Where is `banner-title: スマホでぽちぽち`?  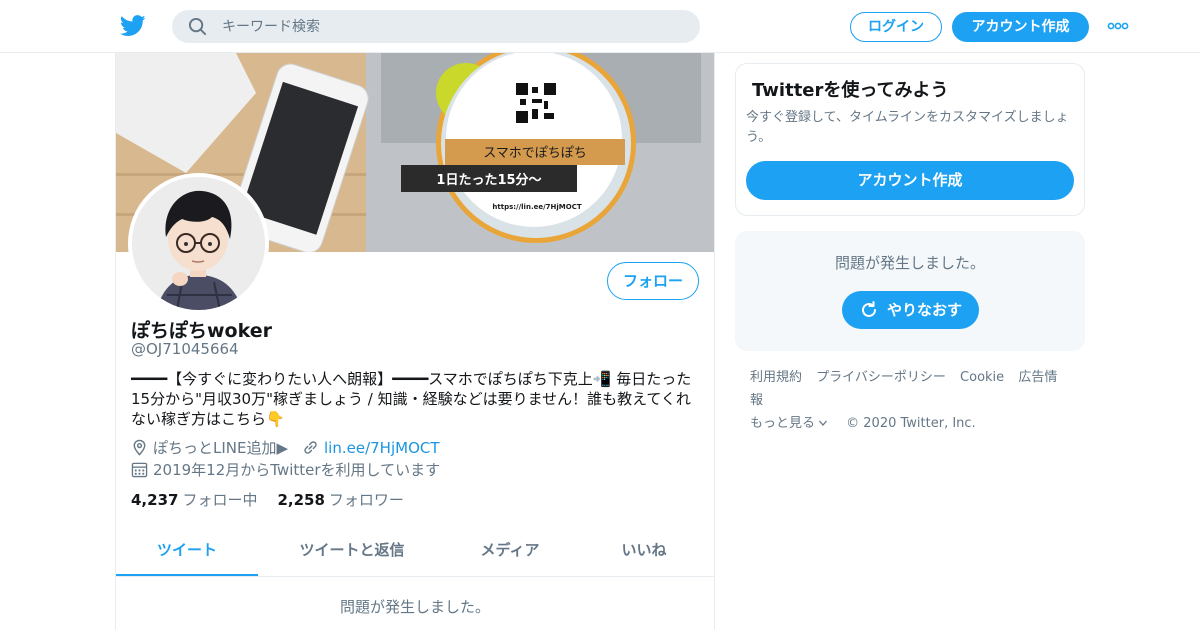 banner-title: スマホでぽちぽち is located at coordinates (535, 153).